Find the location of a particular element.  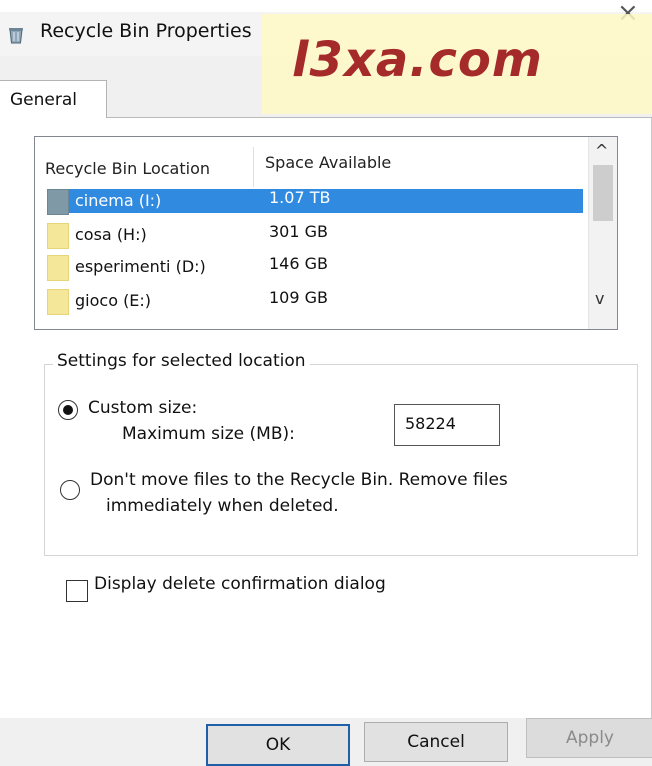

space-available: 1.07 TB is located at coordinates (300, 197).